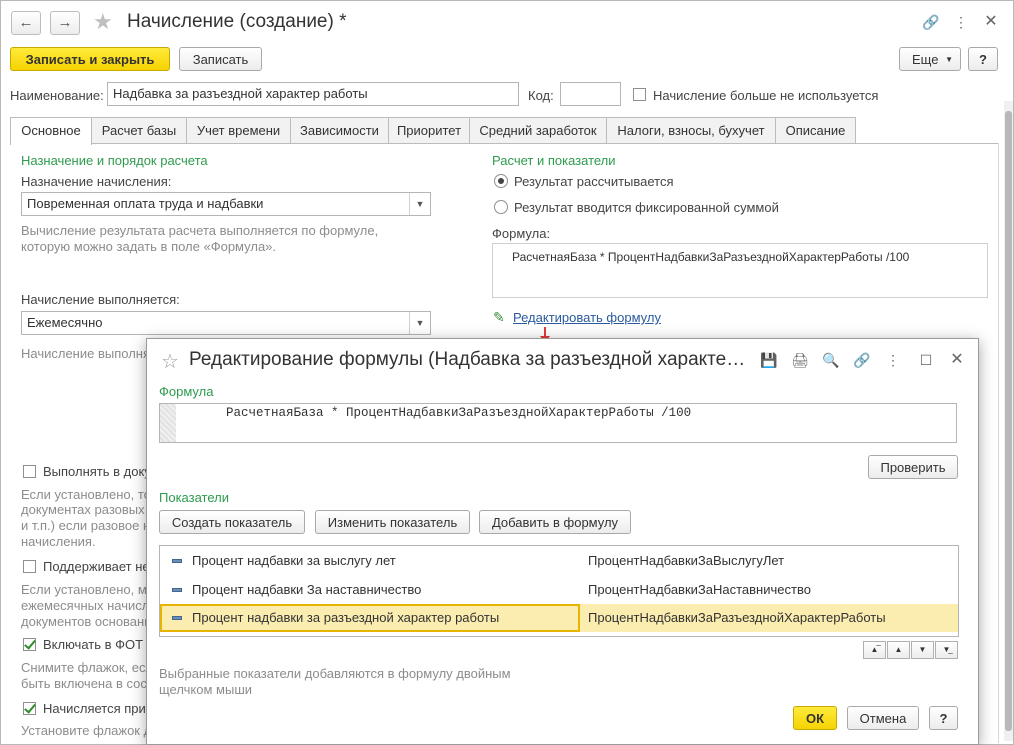  Describe the element at coordinates (504, 143) in the screenshot. I see `tab-divider` at that location.